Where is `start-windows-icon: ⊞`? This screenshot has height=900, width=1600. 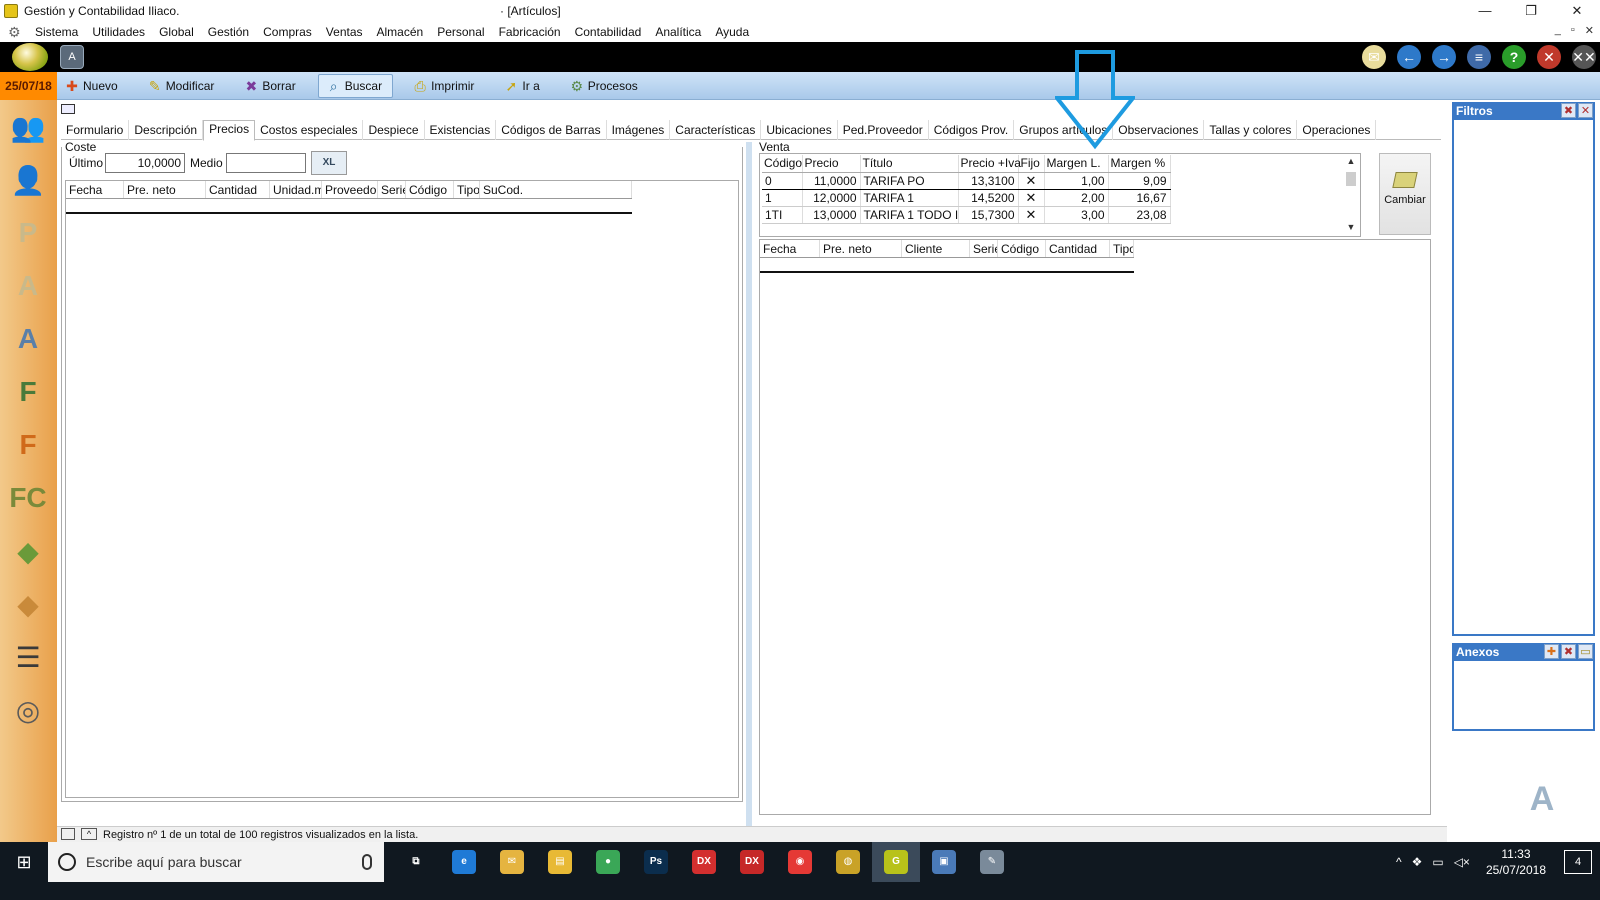
start-windows-icon: ⊞ is located at coordinates (24, 862).